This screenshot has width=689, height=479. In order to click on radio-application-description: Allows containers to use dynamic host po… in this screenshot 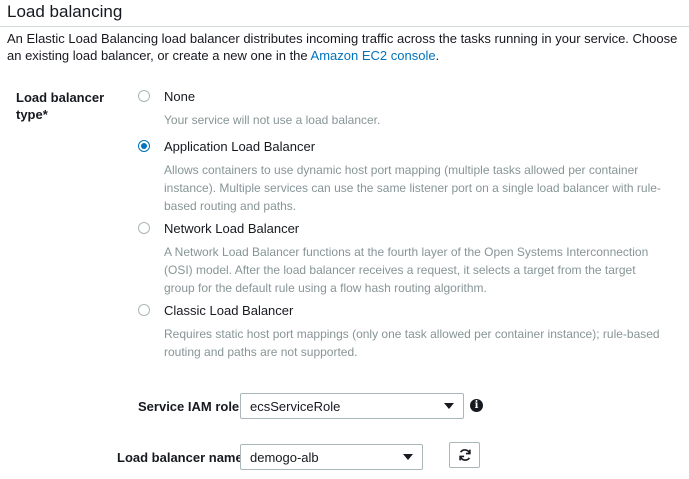, I will do `click(412, 188)`.